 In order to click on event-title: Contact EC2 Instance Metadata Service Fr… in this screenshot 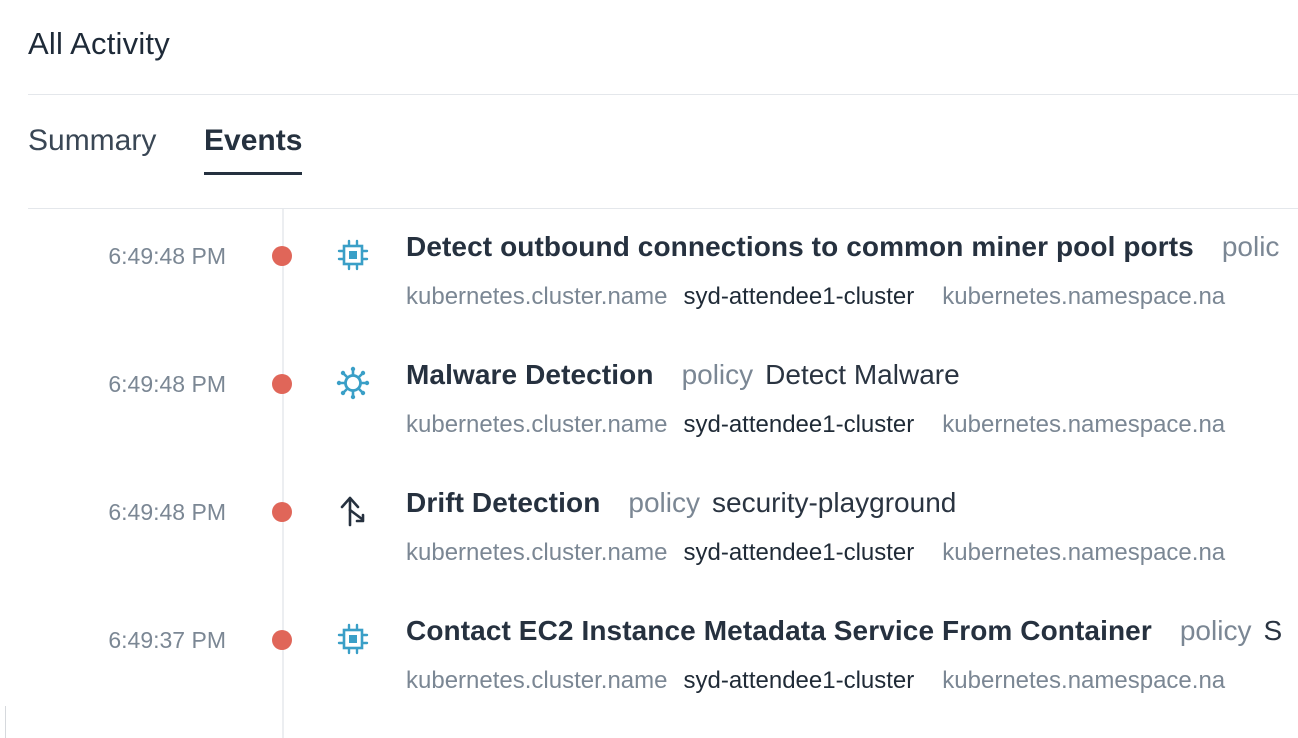, I will do `click(779, 630)`.